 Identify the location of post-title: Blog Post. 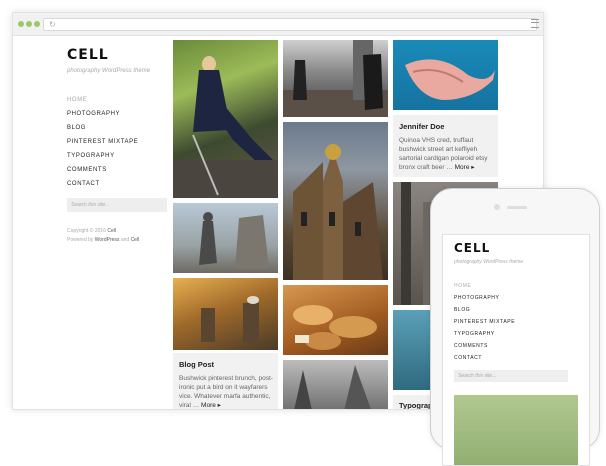
(196, 364).